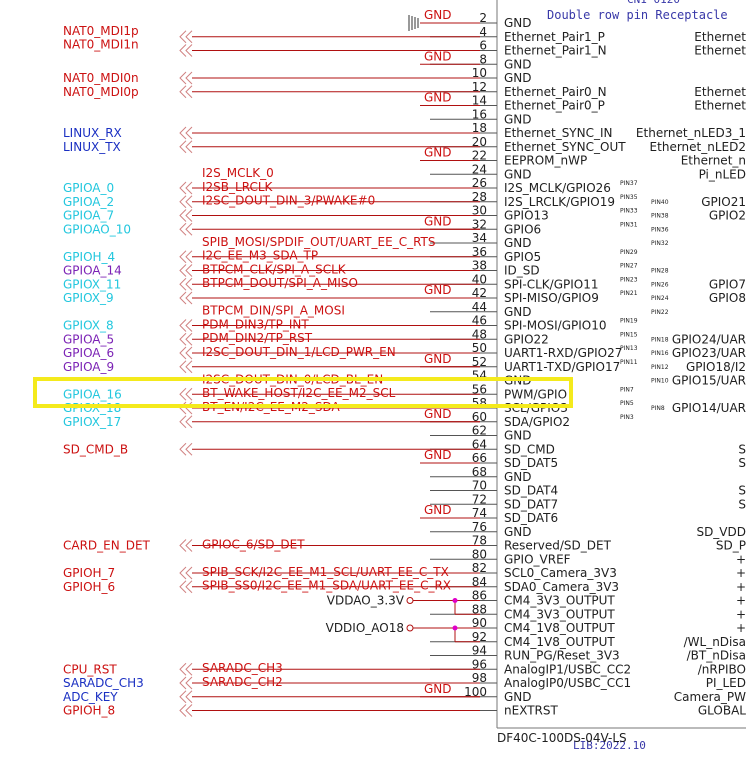  Describe the element at coordinates (629, 197) in the screenshot. I see `raspberry-pin-marker: PIN35` at that location.